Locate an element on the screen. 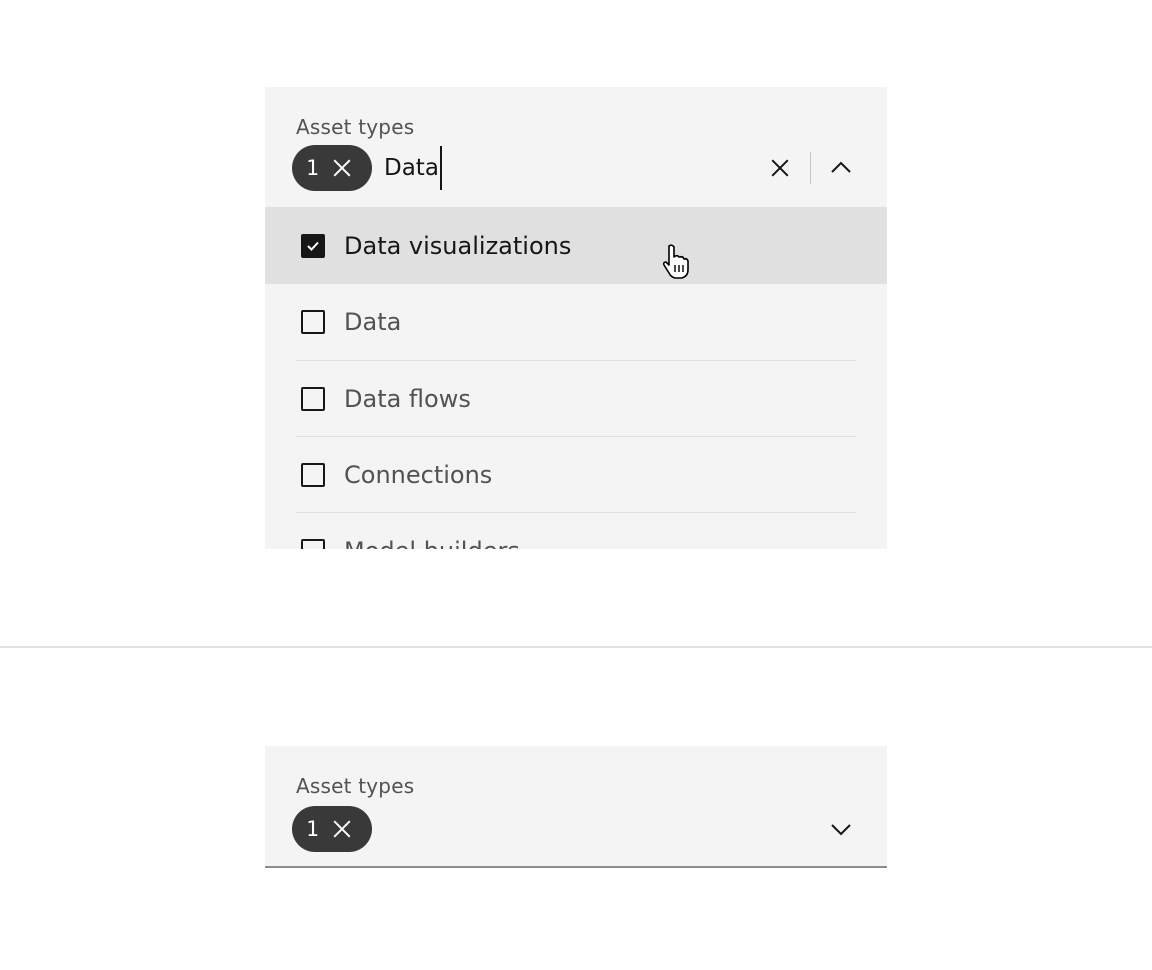 The height and width of the screenshot is (970, 1152). combobox-input-row: 1 Data is located at coordinates (589, 168).